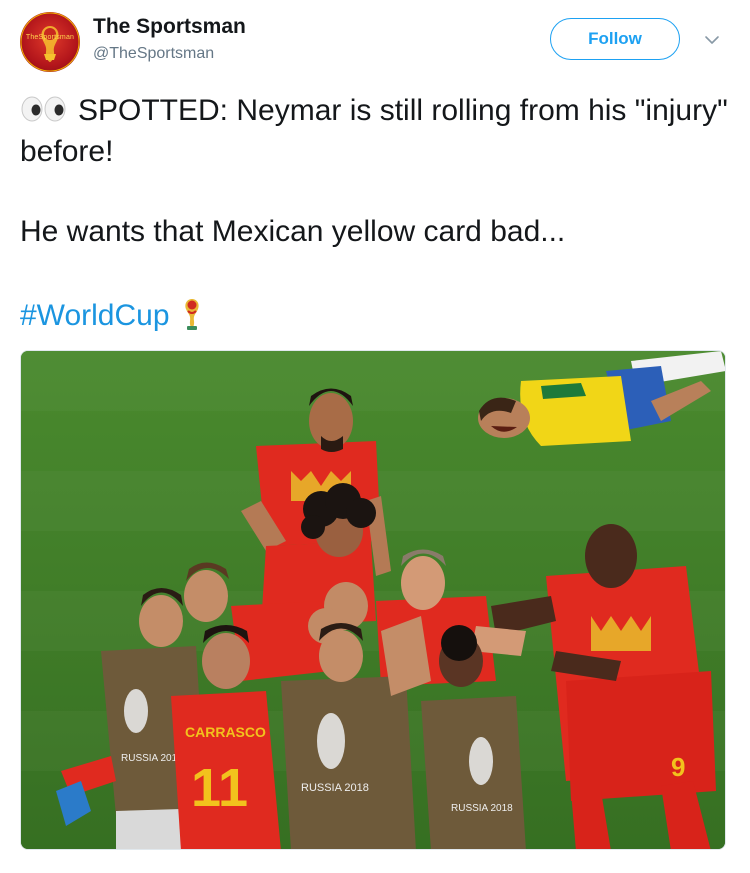 Image resolution: width=750 pixels, height=873 pixels. Describe the element at coordinates (44, 114) in the screenshot. I see `eyes-emoji-icon` at that location.